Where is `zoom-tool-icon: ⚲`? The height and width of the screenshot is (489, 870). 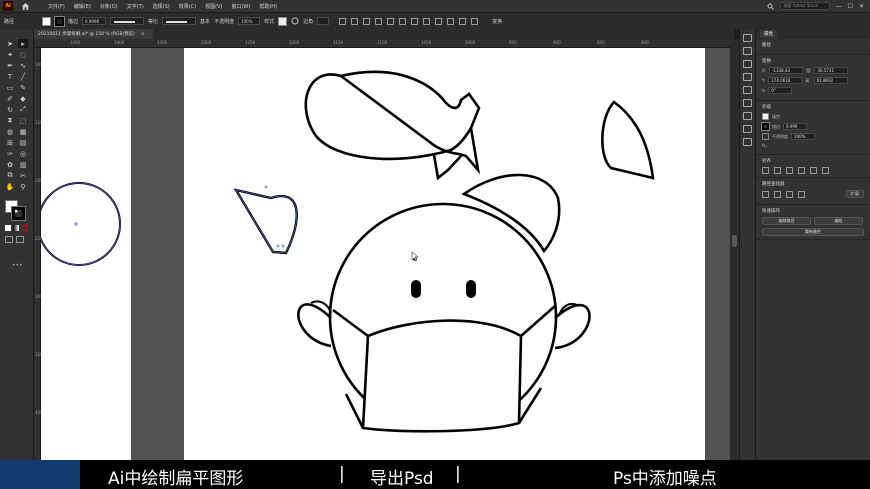 zoom-tool-icon: ⚲ is located at coordinates (23, 186).